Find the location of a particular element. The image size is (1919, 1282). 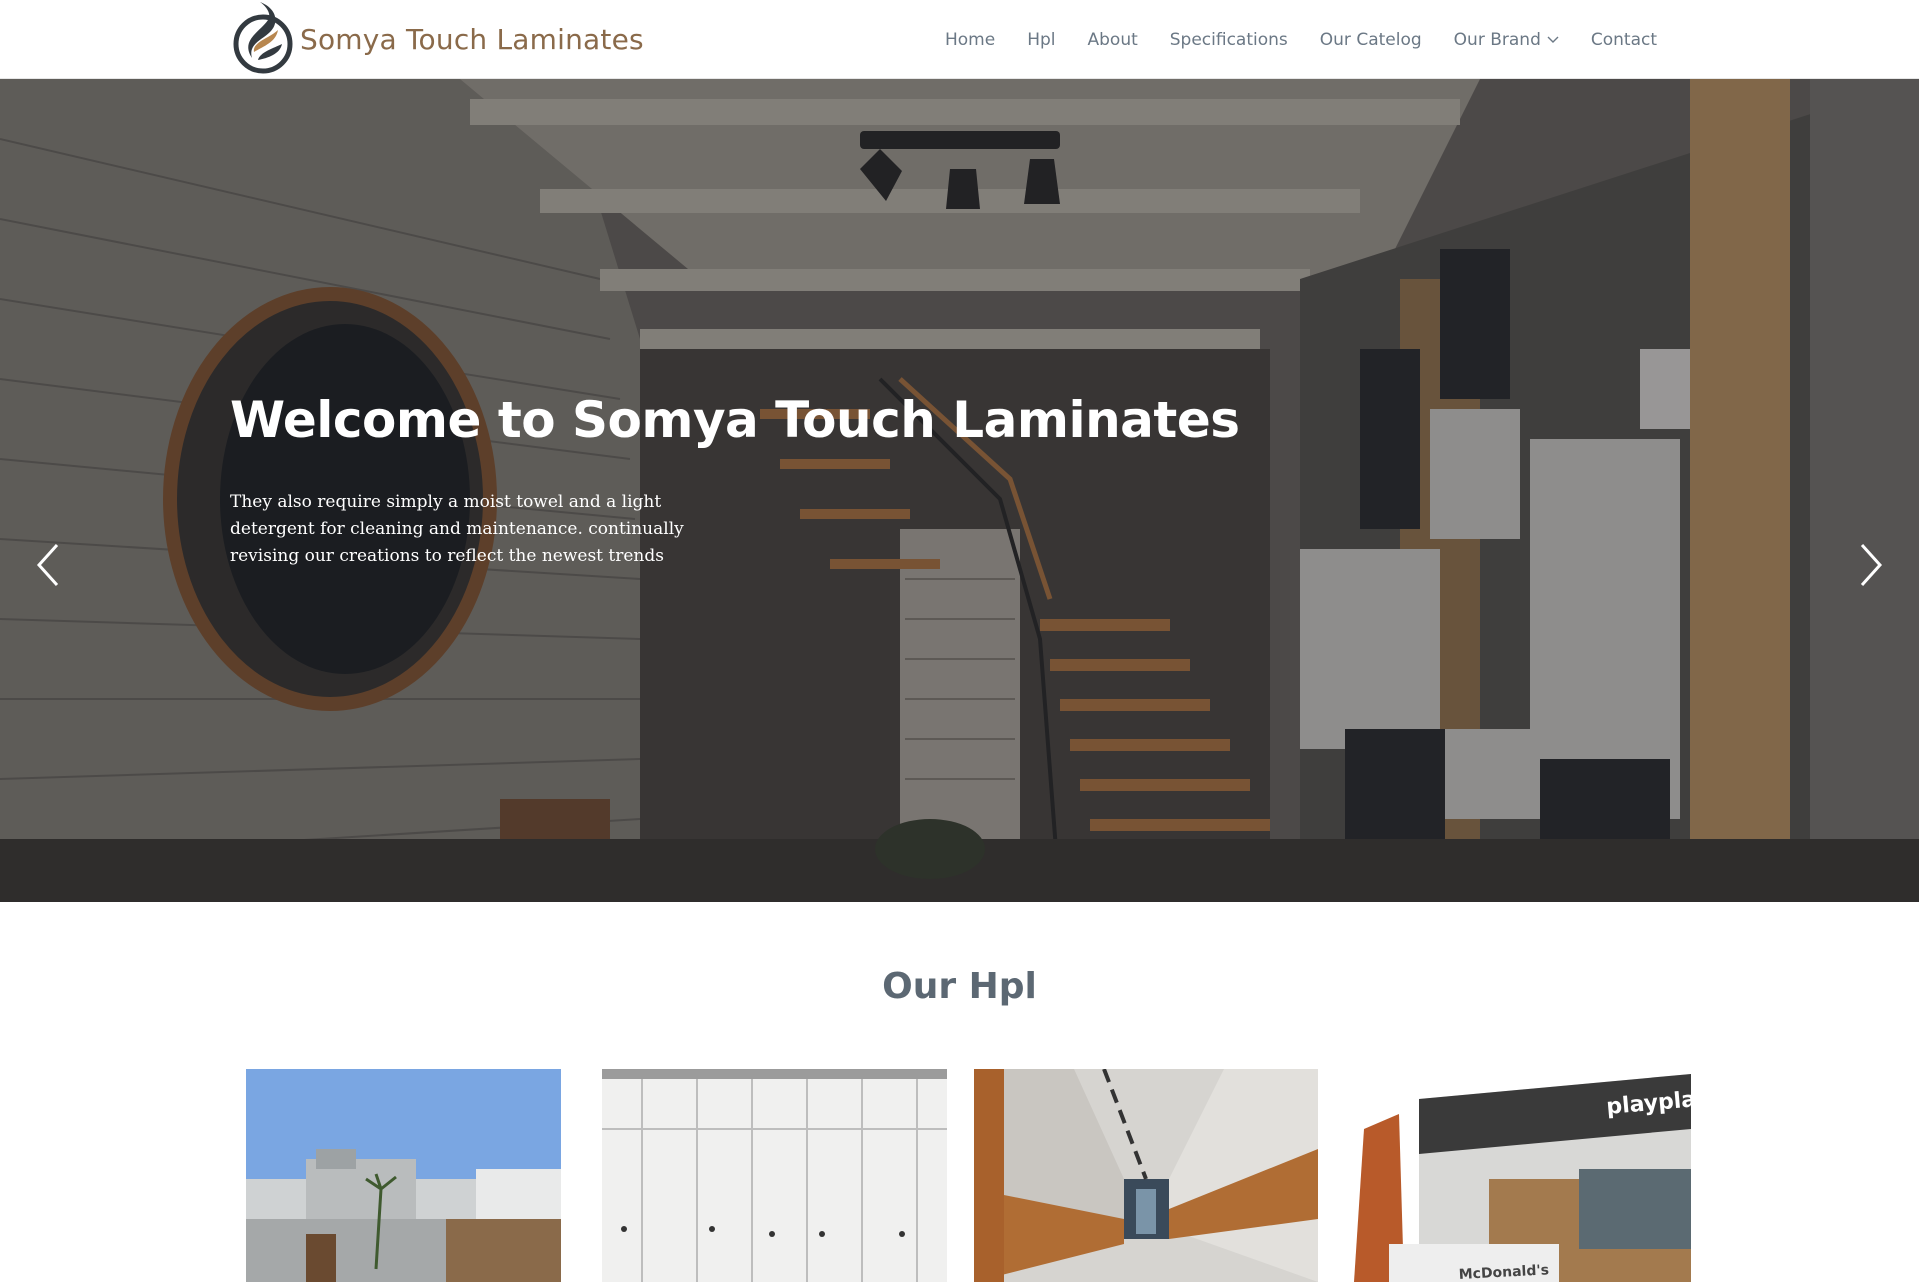

nav-our-catelog: Our Catelog is located at coordinates (1371, 40).